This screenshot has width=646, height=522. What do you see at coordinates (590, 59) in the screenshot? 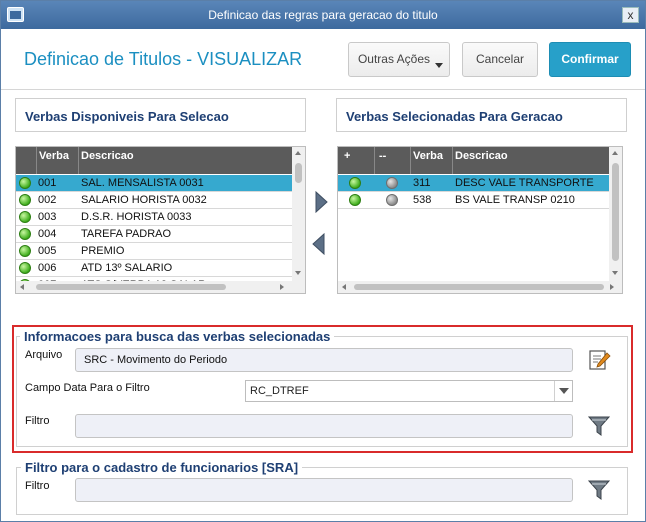
I see `confirm-button: Confirmar` at bounding box center [590, 59].